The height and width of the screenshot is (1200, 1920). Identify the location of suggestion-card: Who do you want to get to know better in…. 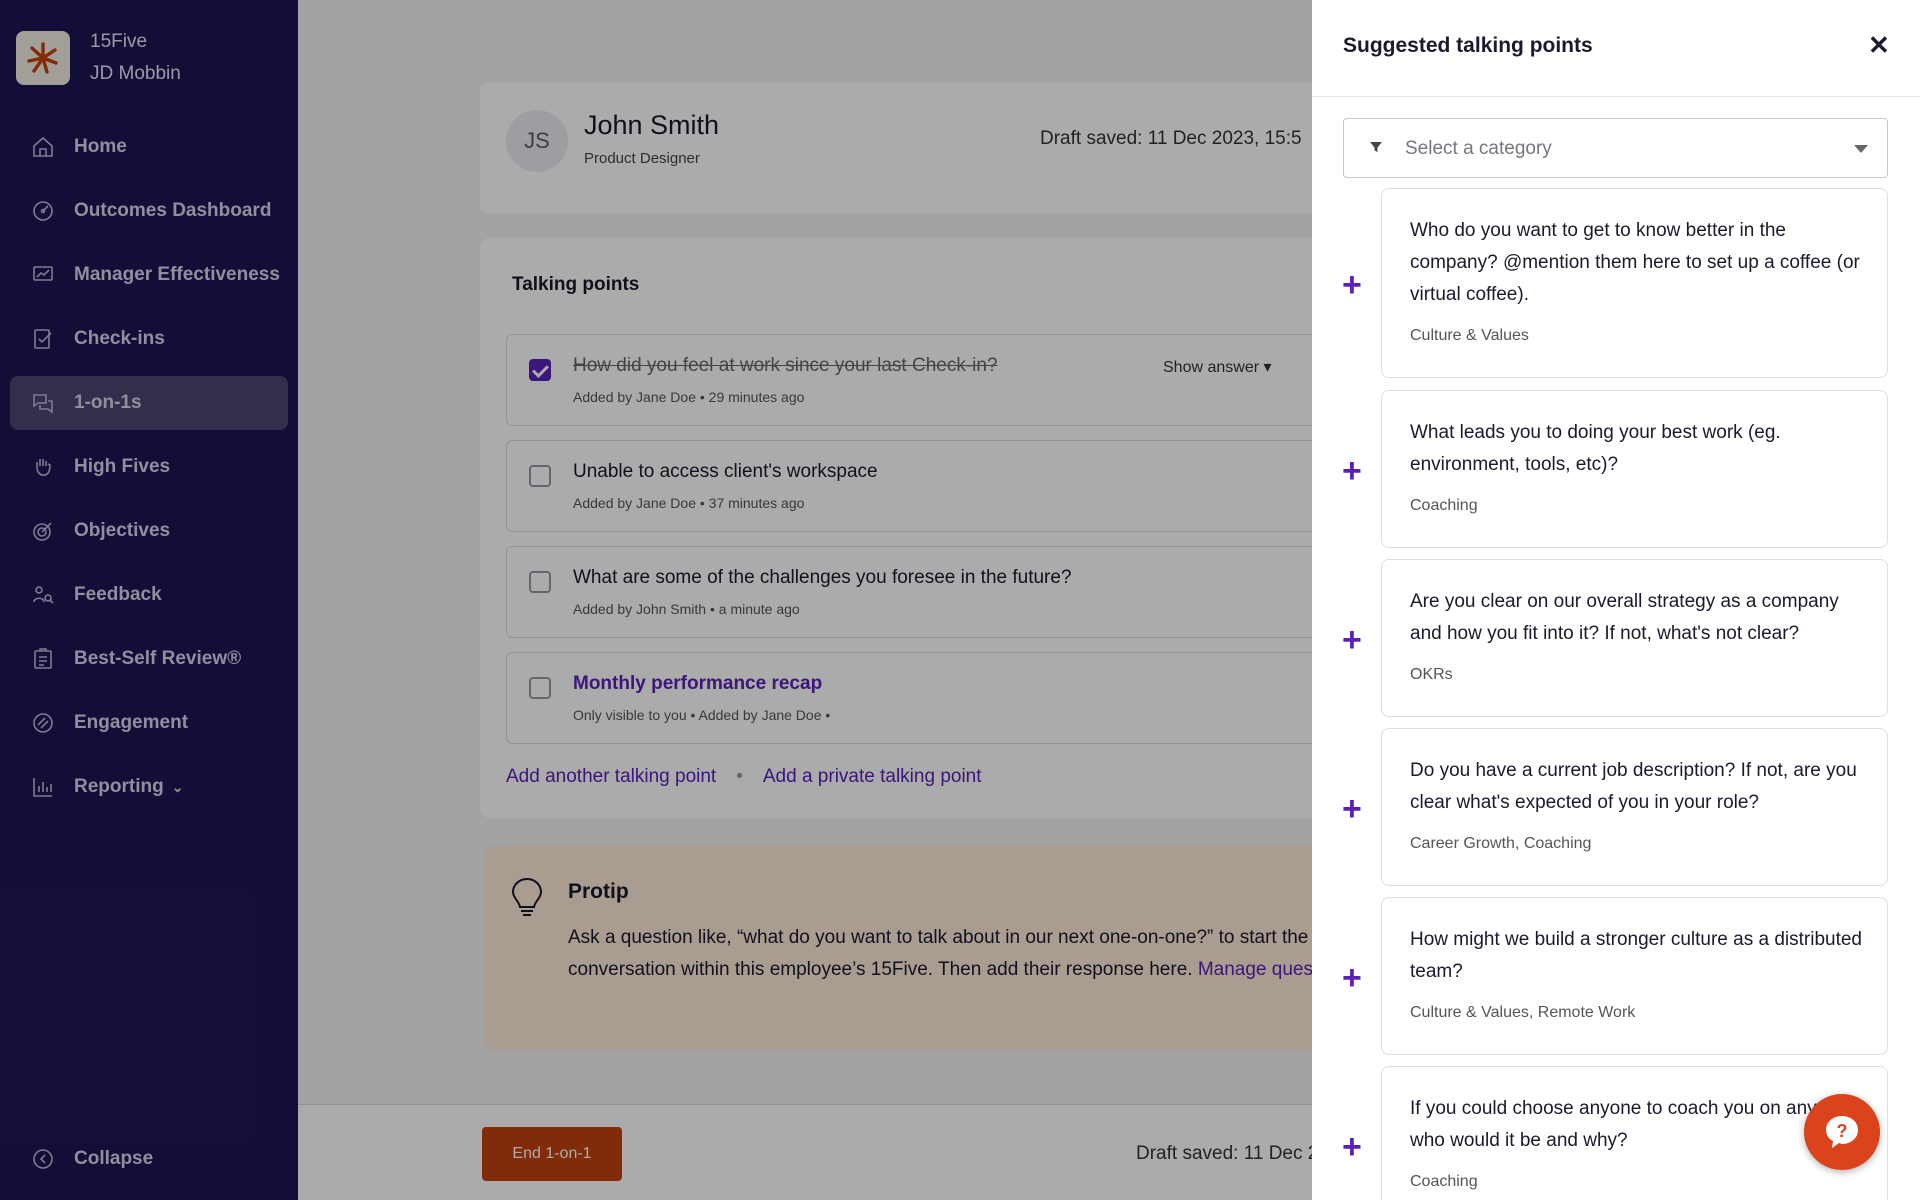
(1634, 283).